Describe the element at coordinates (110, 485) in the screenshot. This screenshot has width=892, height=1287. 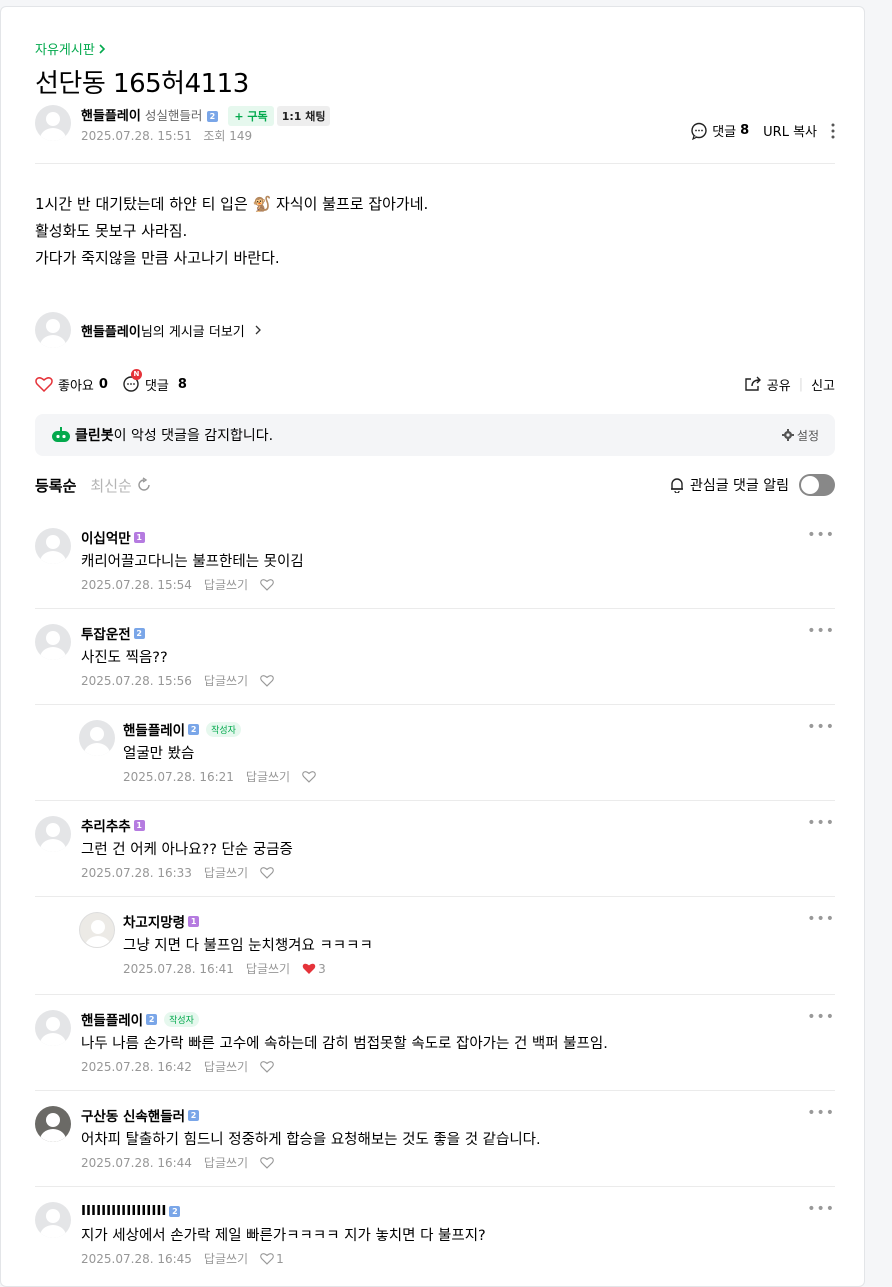
I see `sort-latest: 최신순` at that location.